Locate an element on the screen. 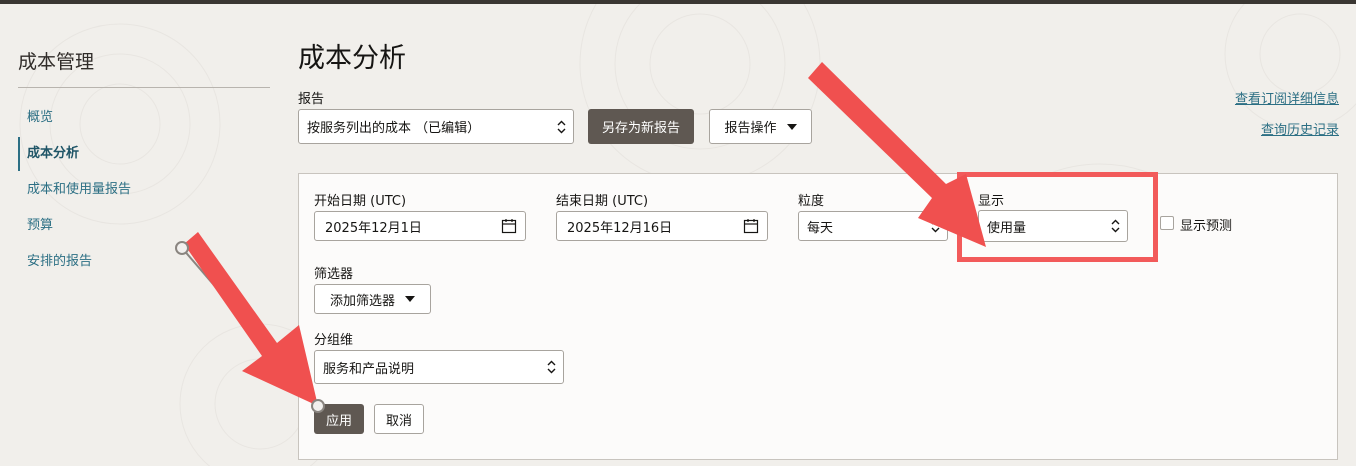 The image size is (1356, 466). granularity-select: 每天 is located at coordinates (873, 226).